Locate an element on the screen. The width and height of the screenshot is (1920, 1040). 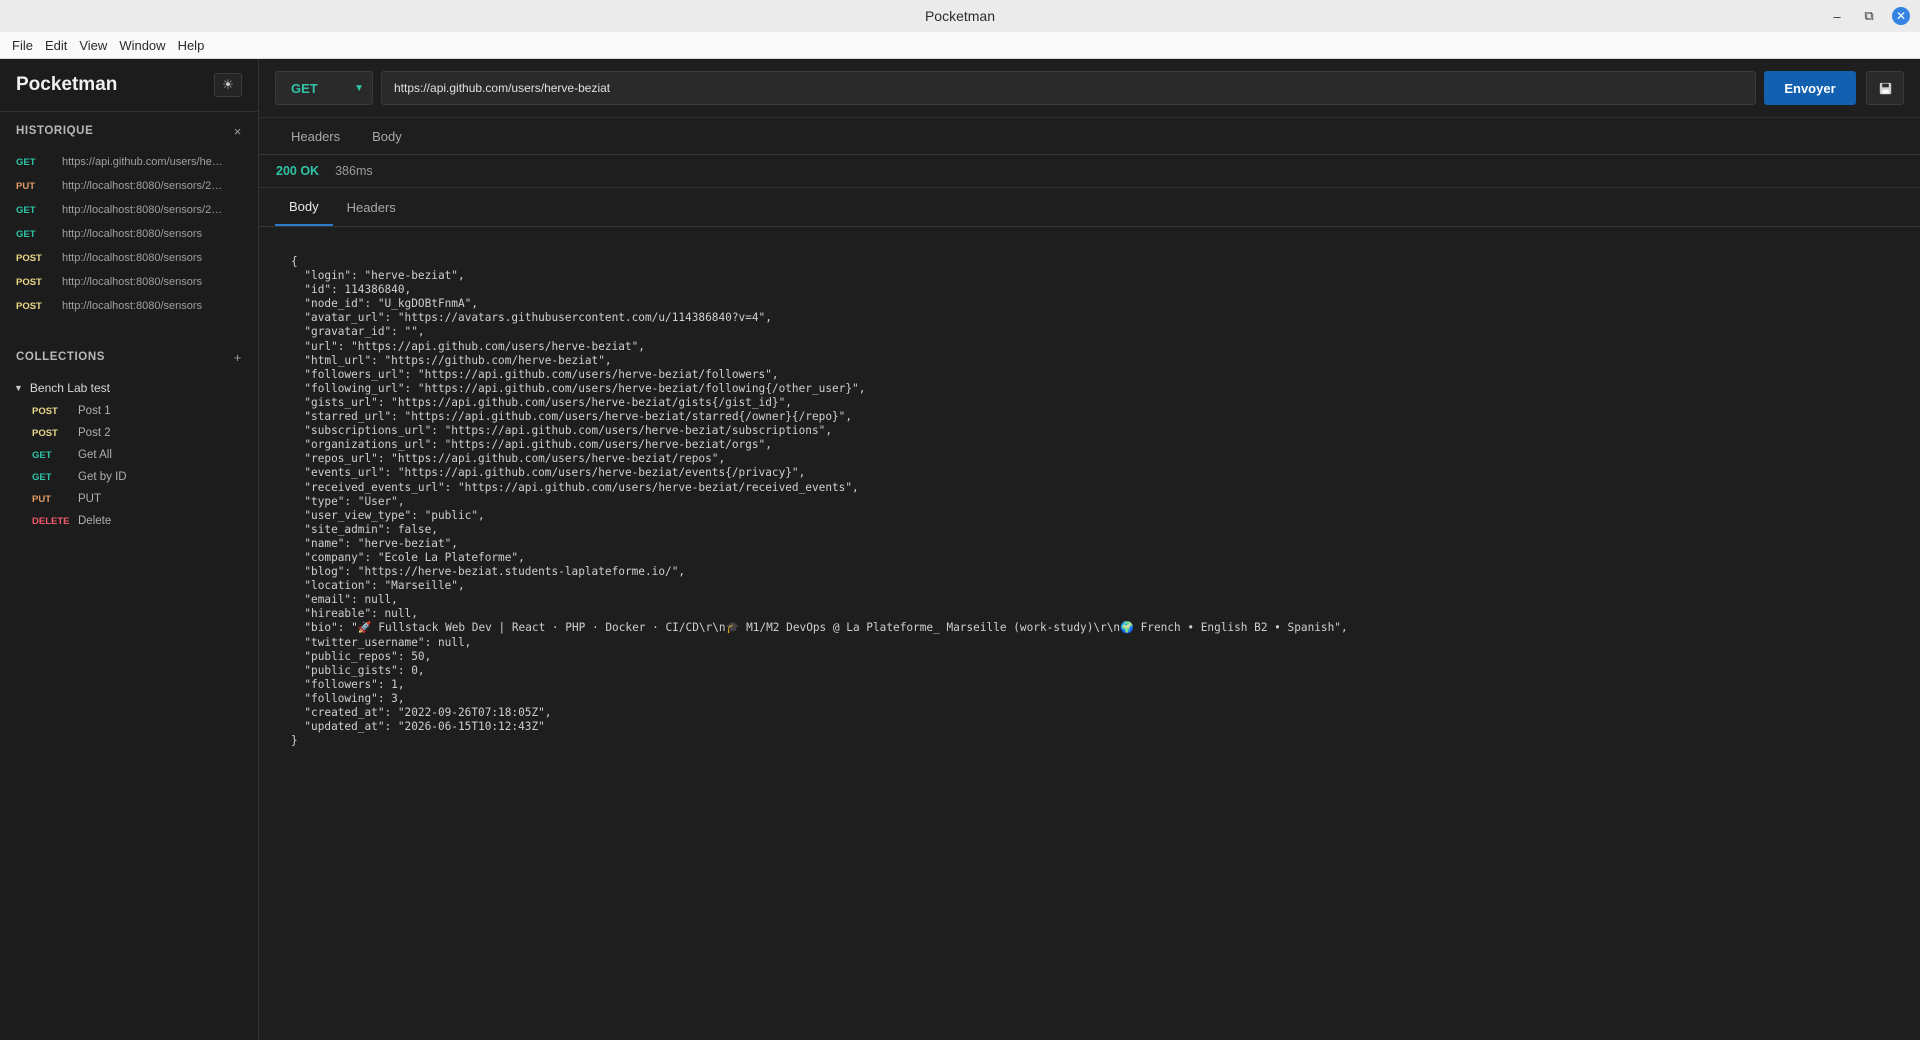
history-item: GET http://localhost:8080/sensors is located at coordinates (129, 234).